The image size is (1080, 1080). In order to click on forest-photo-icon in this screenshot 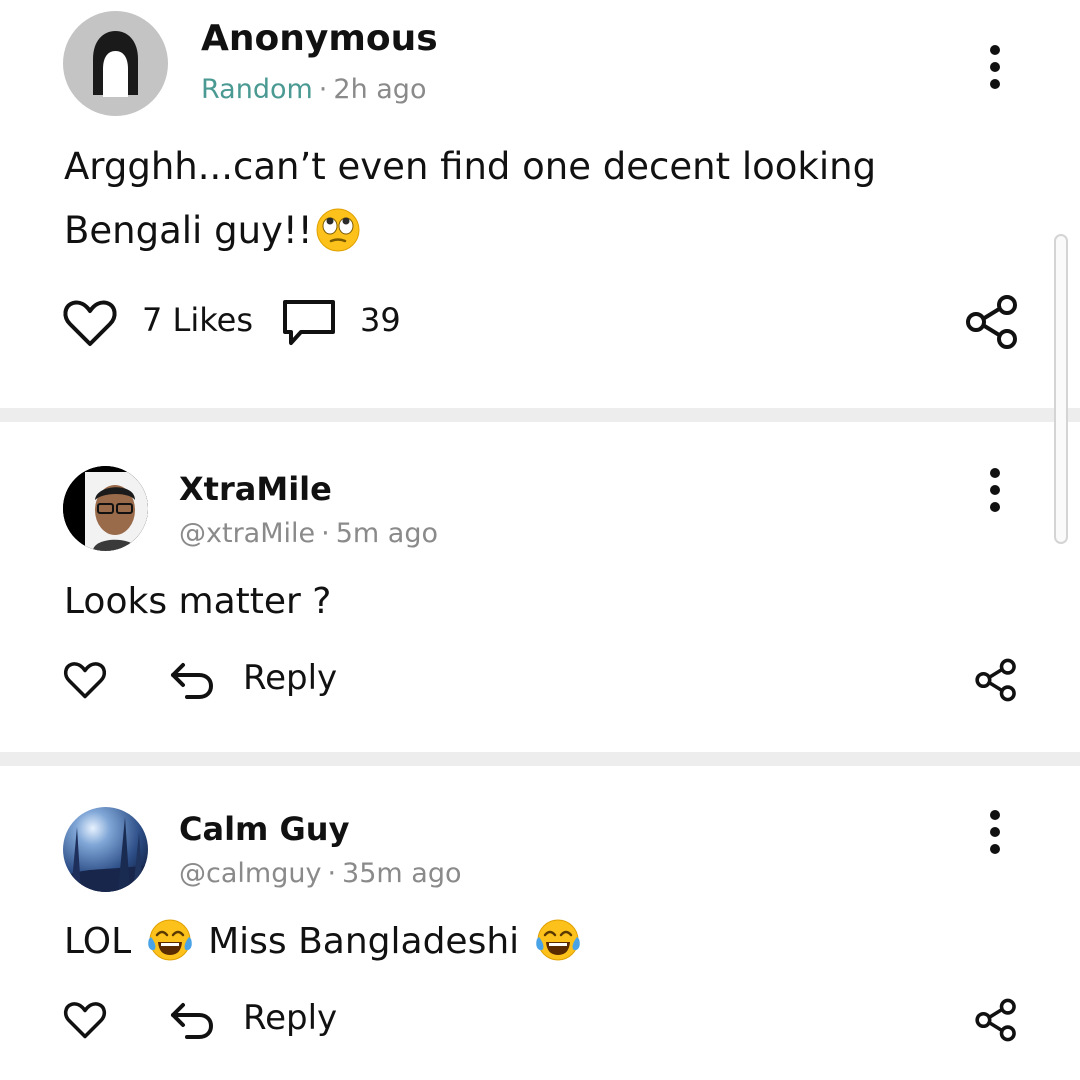, I will do `click(105, 849)`.